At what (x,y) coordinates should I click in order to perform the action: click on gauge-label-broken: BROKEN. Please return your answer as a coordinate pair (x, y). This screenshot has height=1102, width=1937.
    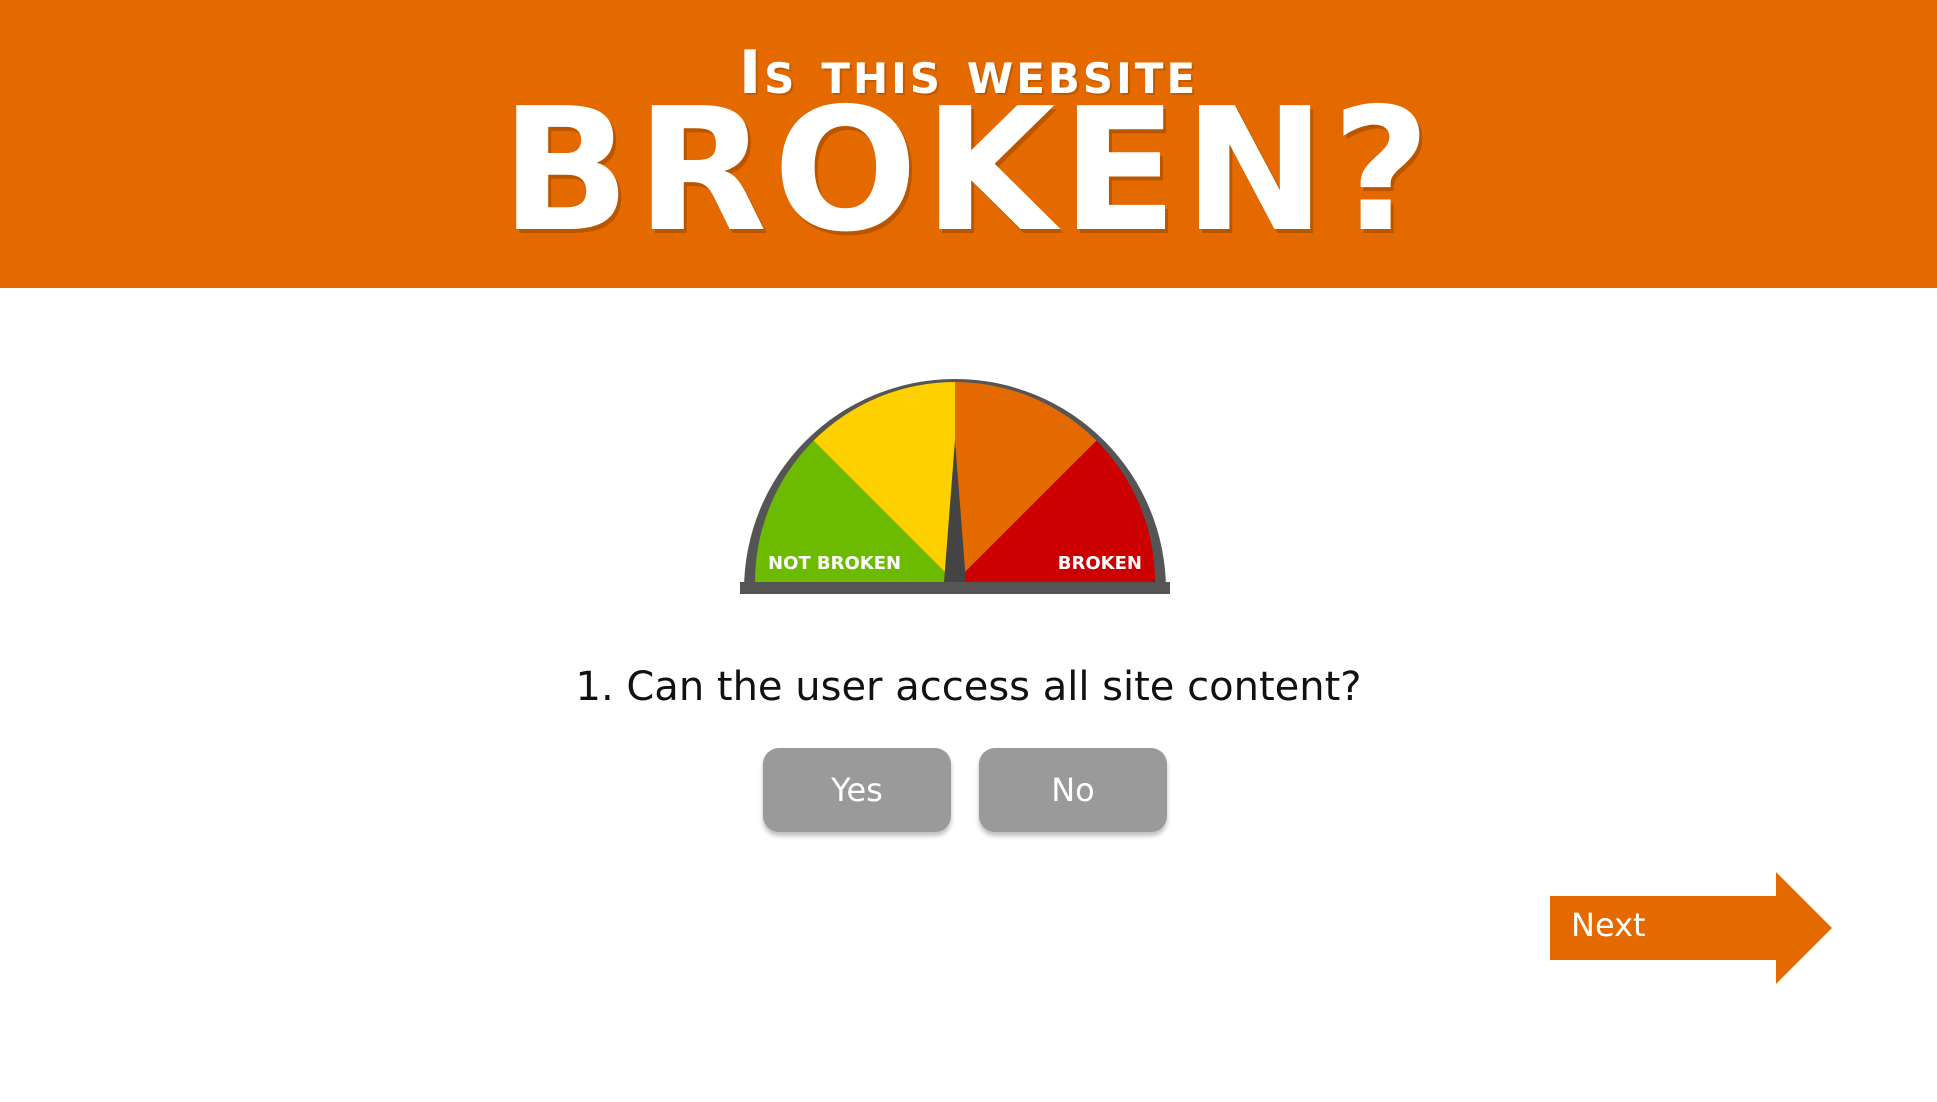
    Looking at the image, I should click on (1100, 563).